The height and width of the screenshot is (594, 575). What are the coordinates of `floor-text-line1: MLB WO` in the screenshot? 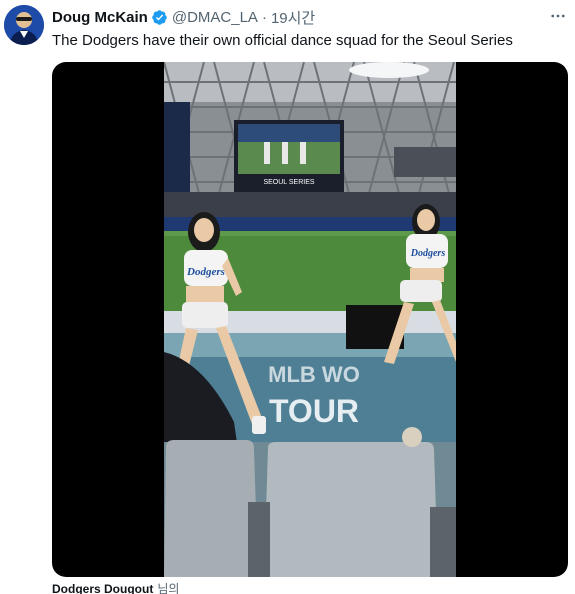 It's located at (314, 374).